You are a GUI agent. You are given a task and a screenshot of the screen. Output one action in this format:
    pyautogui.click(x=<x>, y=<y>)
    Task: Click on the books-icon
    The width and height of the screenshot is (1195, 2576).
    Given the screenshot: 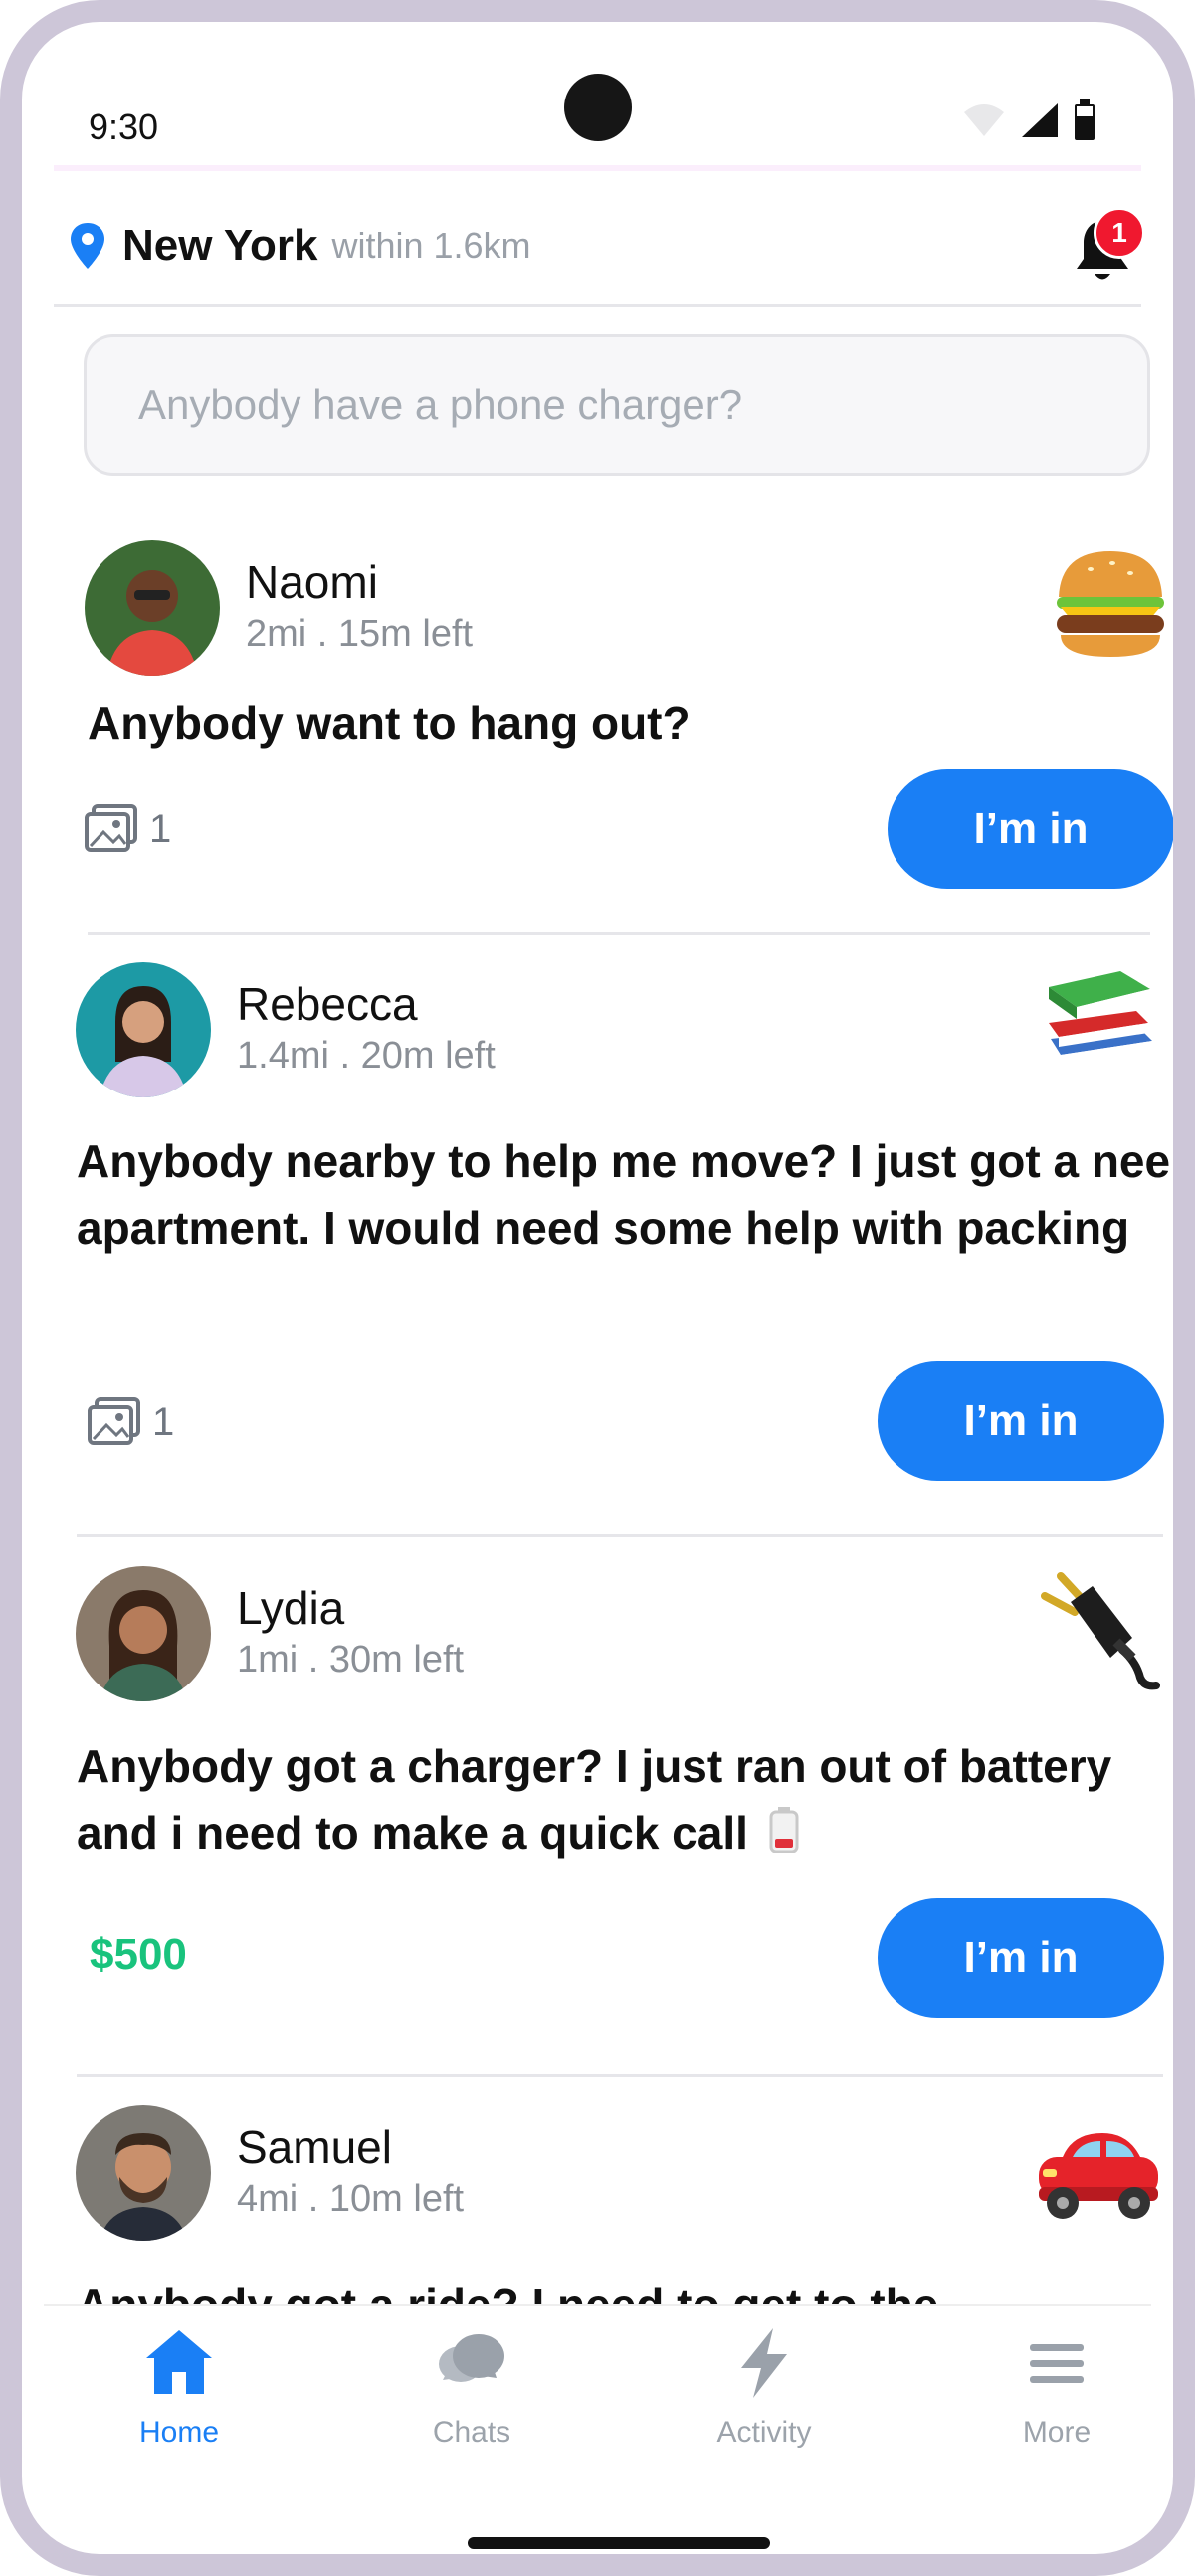 What is the action you would take?
    pyautogui.click(x=1100, y=1025)
    